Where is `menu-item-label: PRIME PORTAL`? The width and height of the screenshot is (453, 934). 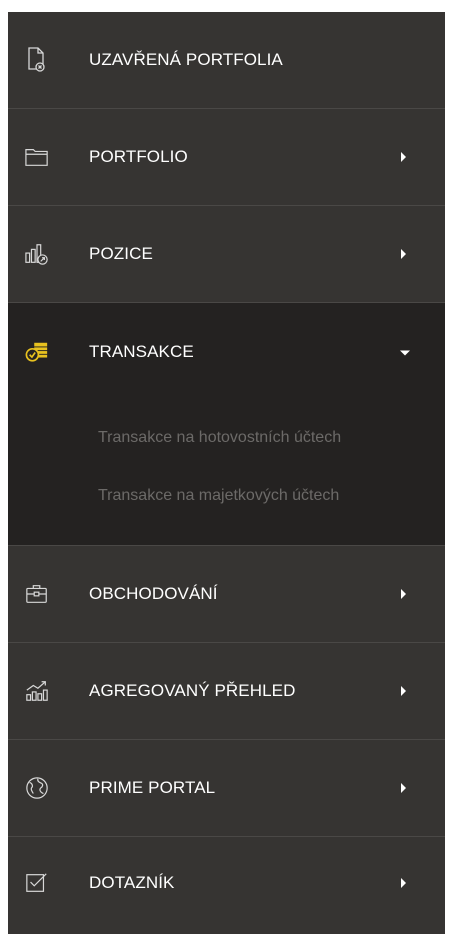
menu-item-label: PRIME PORTAL is located at coordinates (152, 787).